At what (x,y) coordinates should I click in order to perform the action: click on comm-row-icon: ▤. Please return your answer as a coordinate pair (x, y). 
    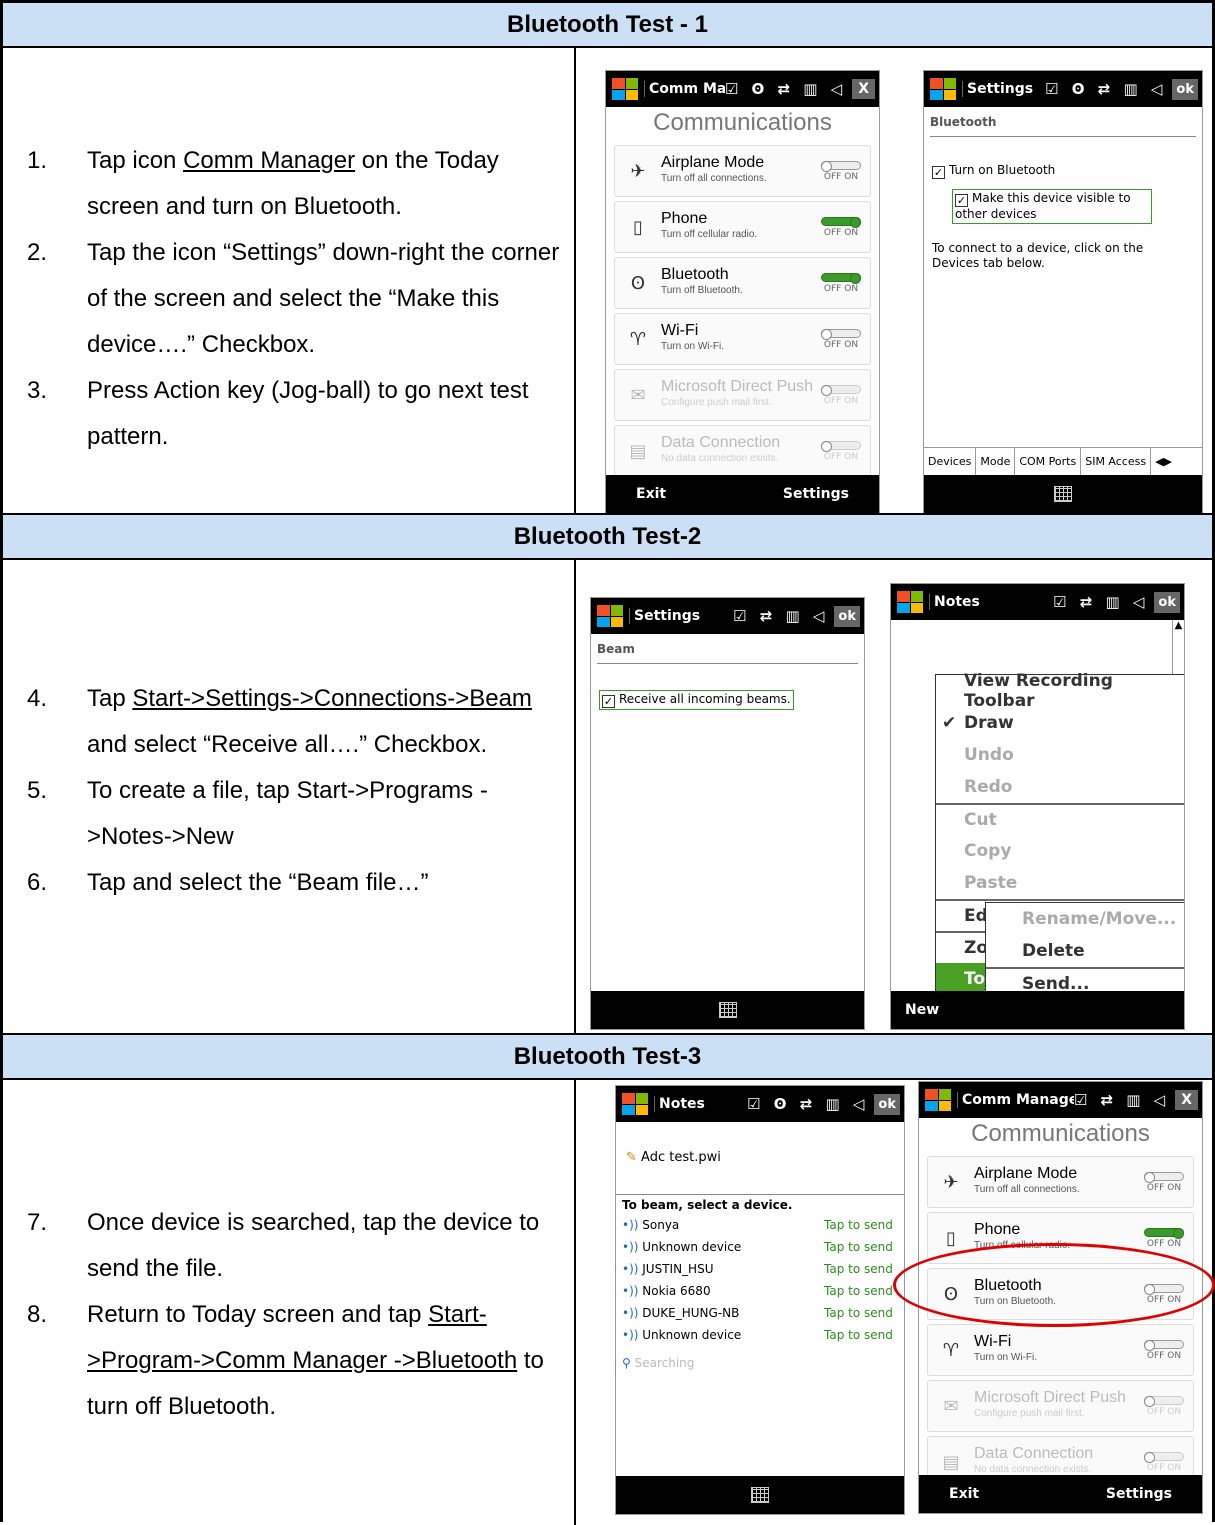
    Looking at the image, I should click on (951, 1462).